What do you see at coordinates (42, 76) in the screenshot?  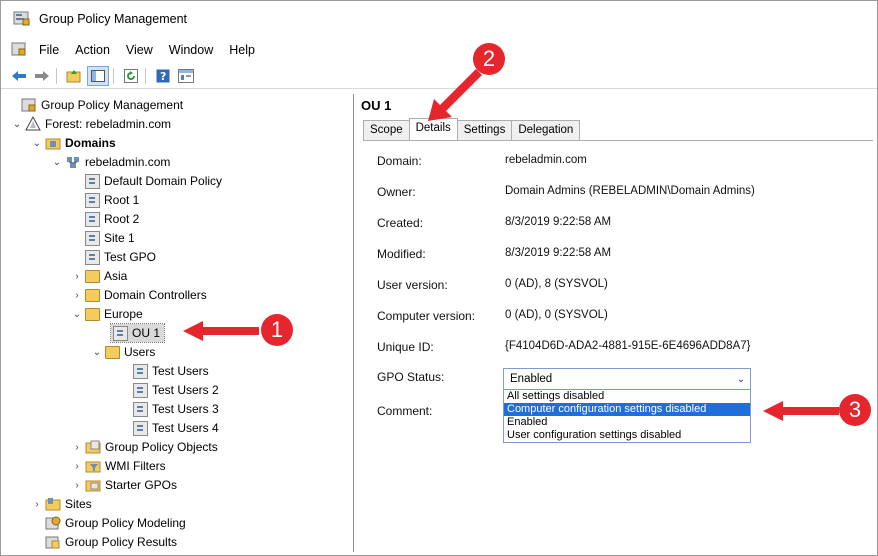 I see `forward-icon` at bounding box center [42, 76].